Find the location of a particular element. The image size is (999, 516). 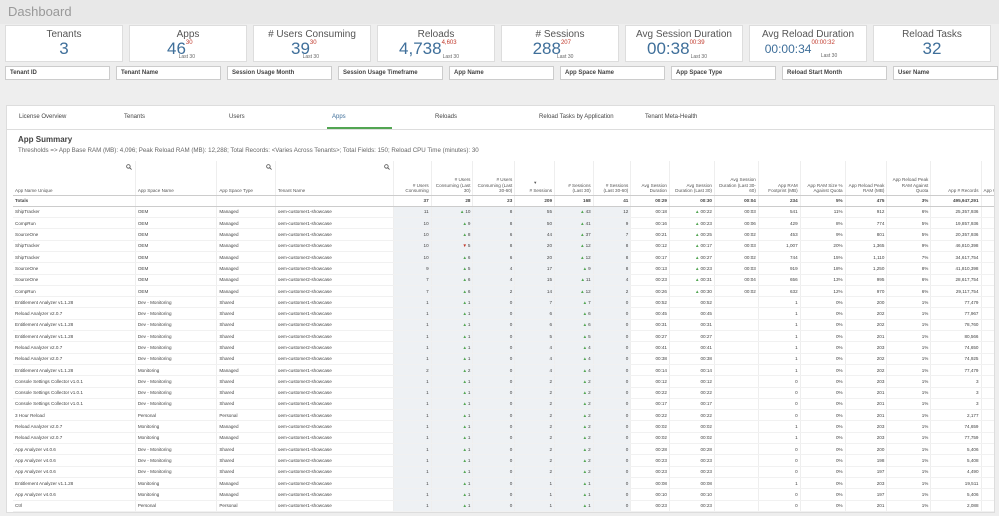

tab-reload-tasks-by-application: Reload Tasks by Application is located at coordinates (576, 117).